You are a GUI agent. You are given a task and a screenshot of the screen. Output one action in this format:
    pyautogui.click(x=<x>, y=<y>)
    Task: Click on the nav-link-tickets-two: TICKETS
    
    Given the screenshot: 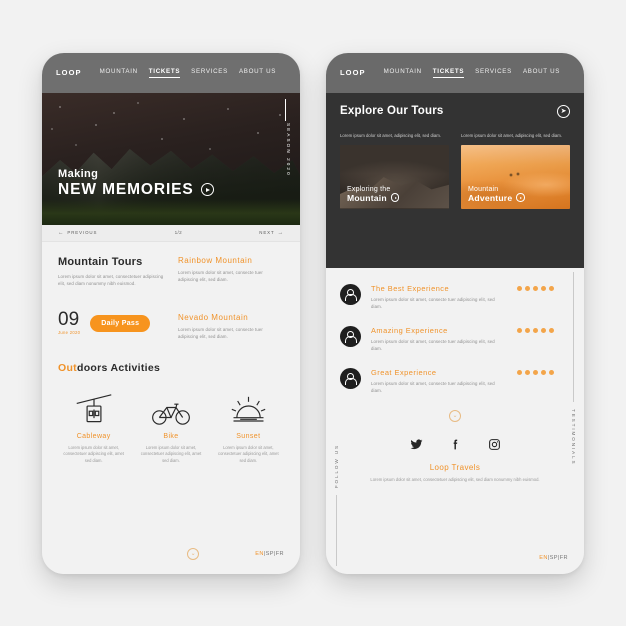 What is the action you would take?
    pyautogui.click(x=448, y=73)
    